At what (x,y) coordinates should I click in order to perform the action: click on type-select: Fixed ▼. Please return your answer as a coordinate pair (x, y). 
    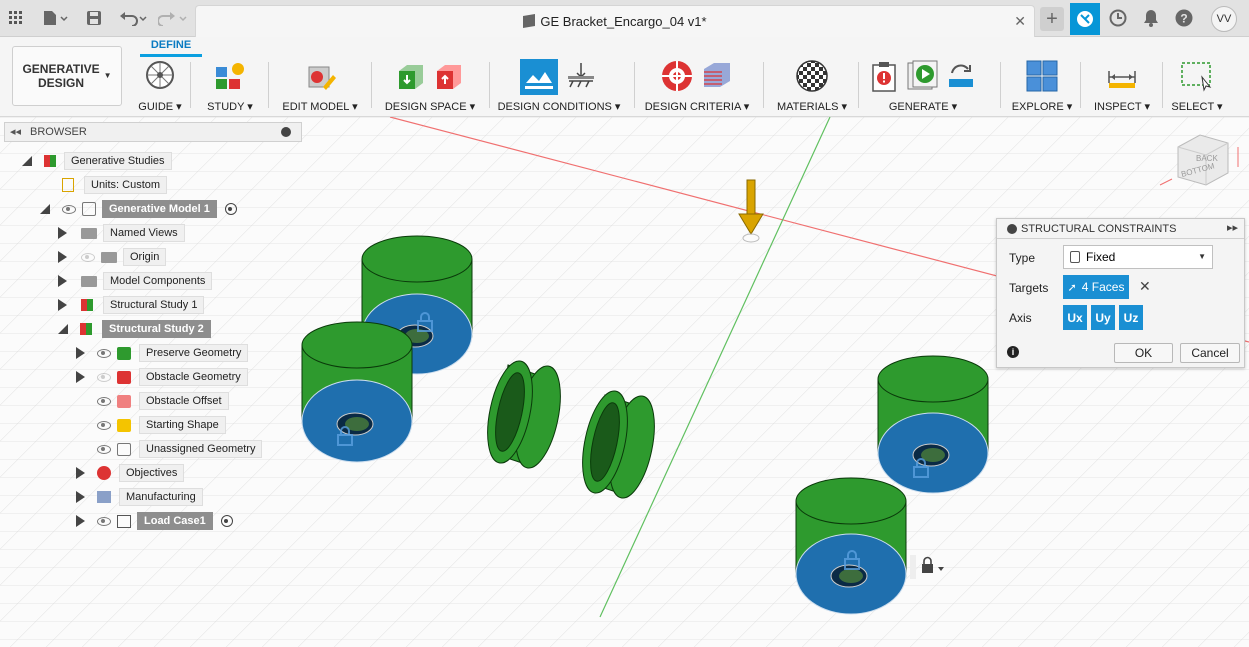
    Looking at the image, I should click on (1138, 257).